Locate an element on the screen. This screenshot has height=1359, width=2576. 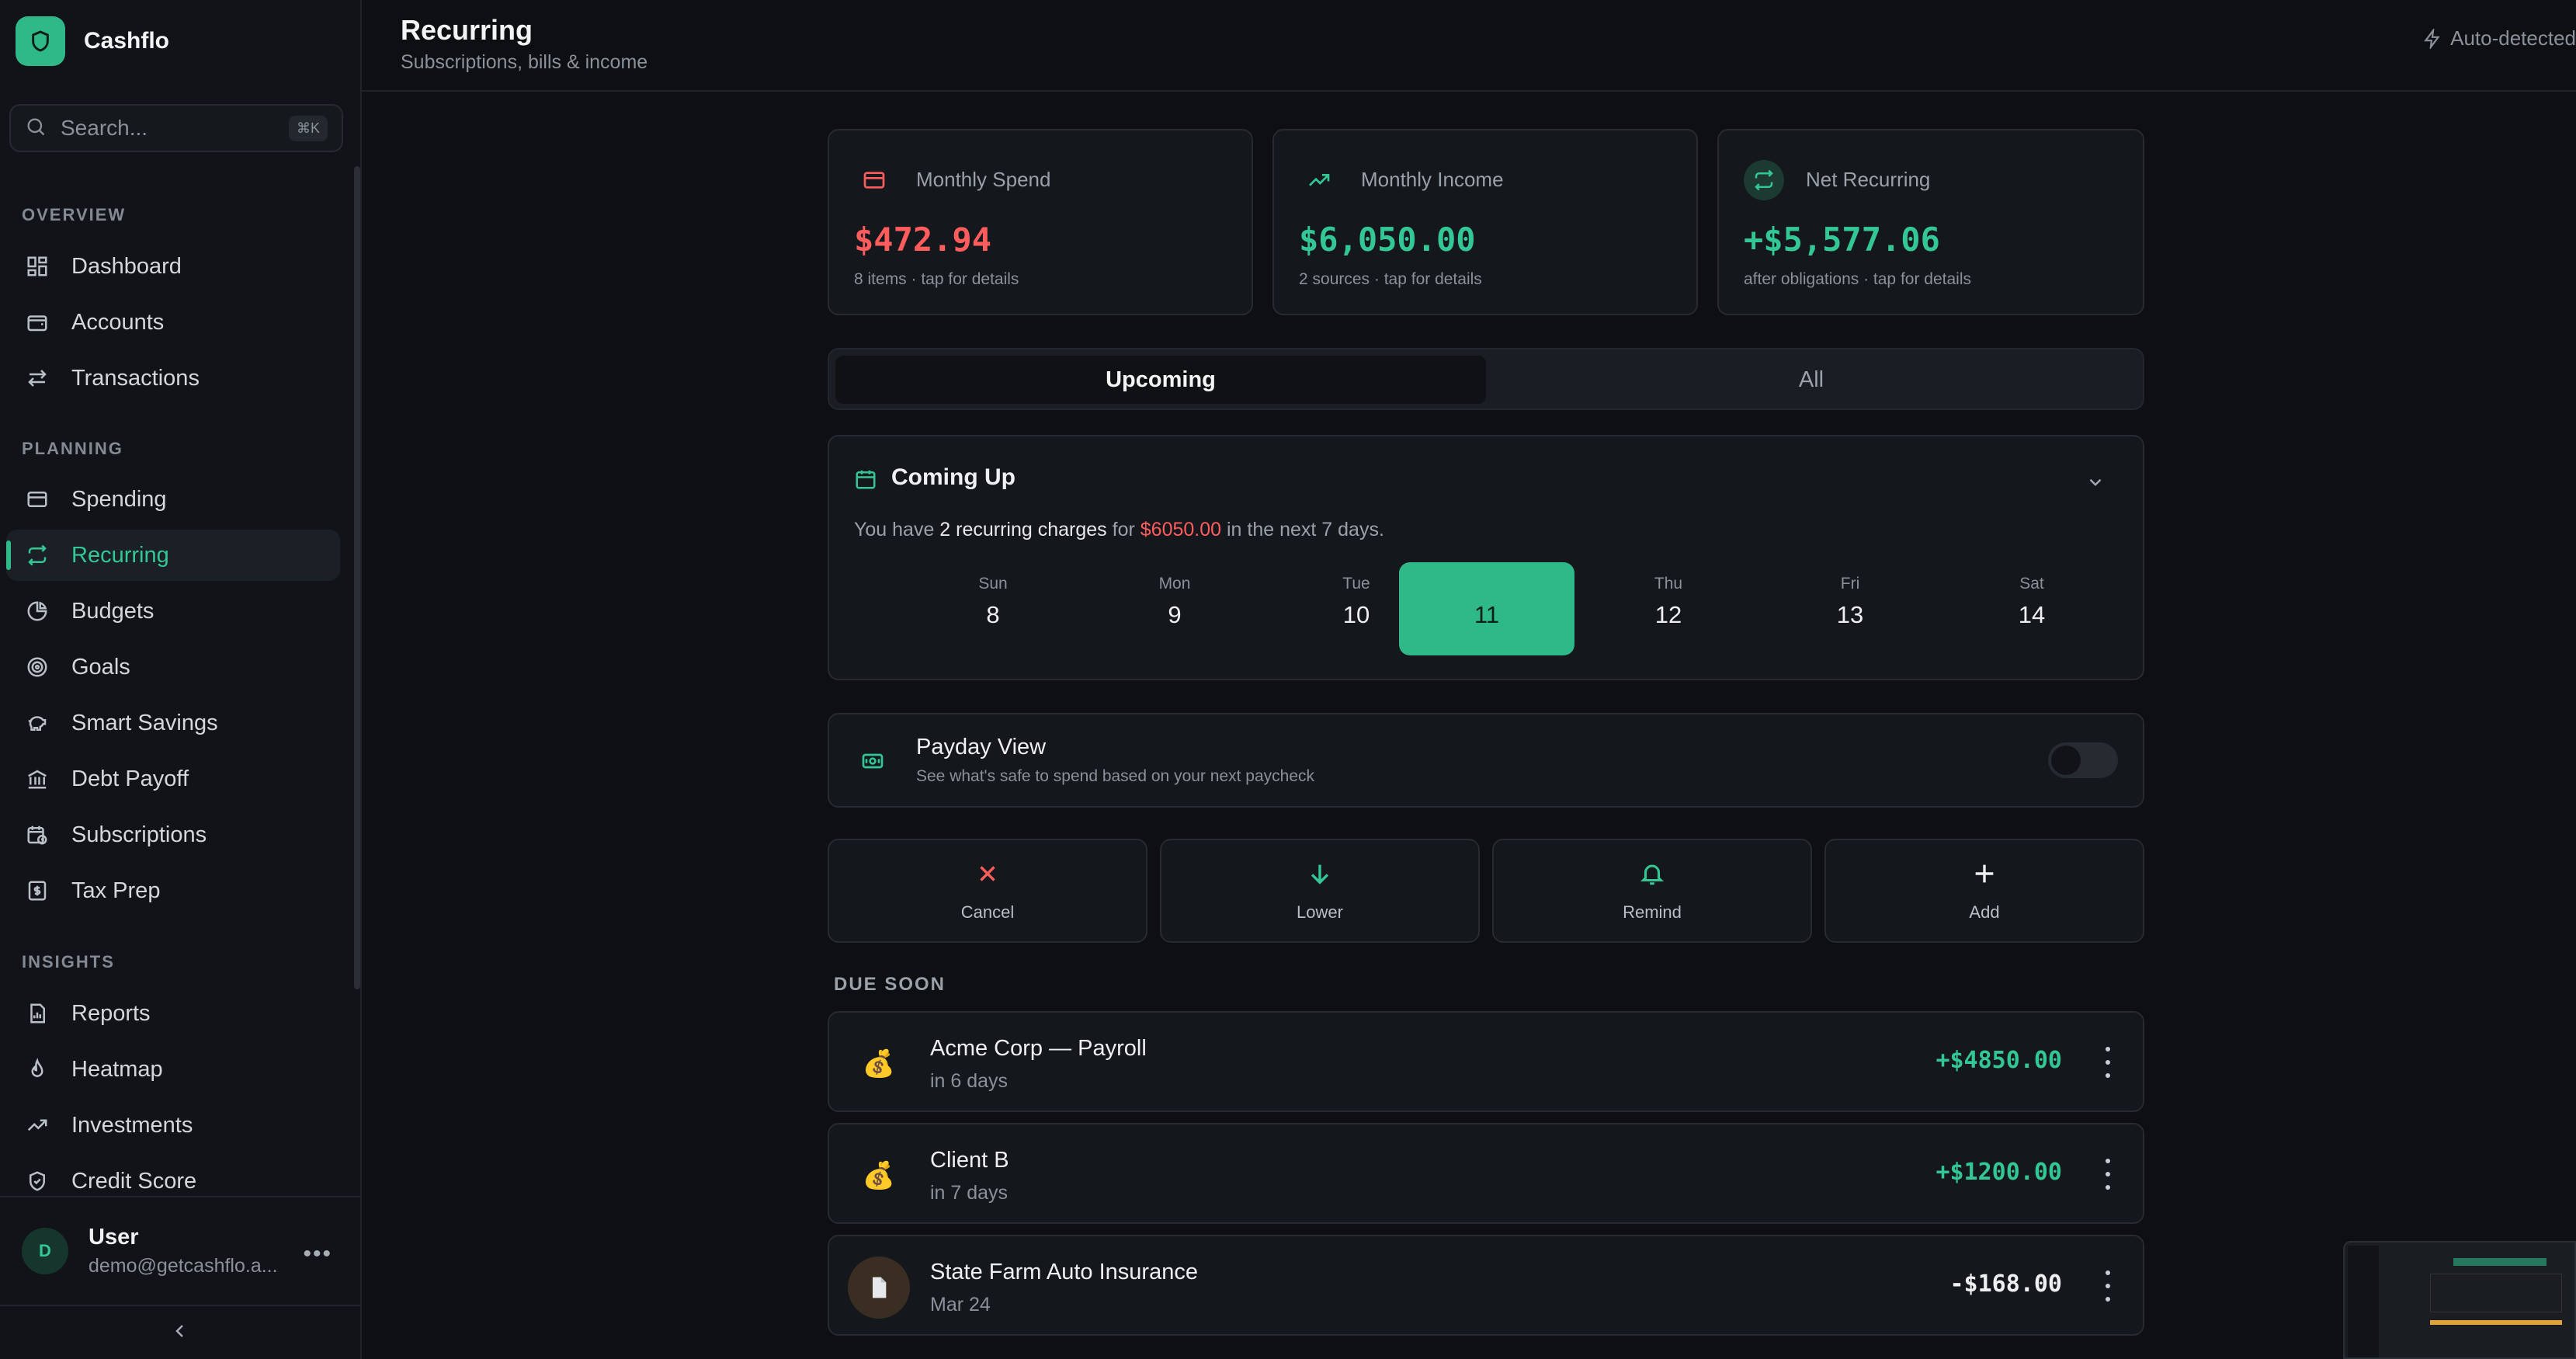
sidebar-item-subscriptions: Subscriptions is located at coordinates (173, 835).